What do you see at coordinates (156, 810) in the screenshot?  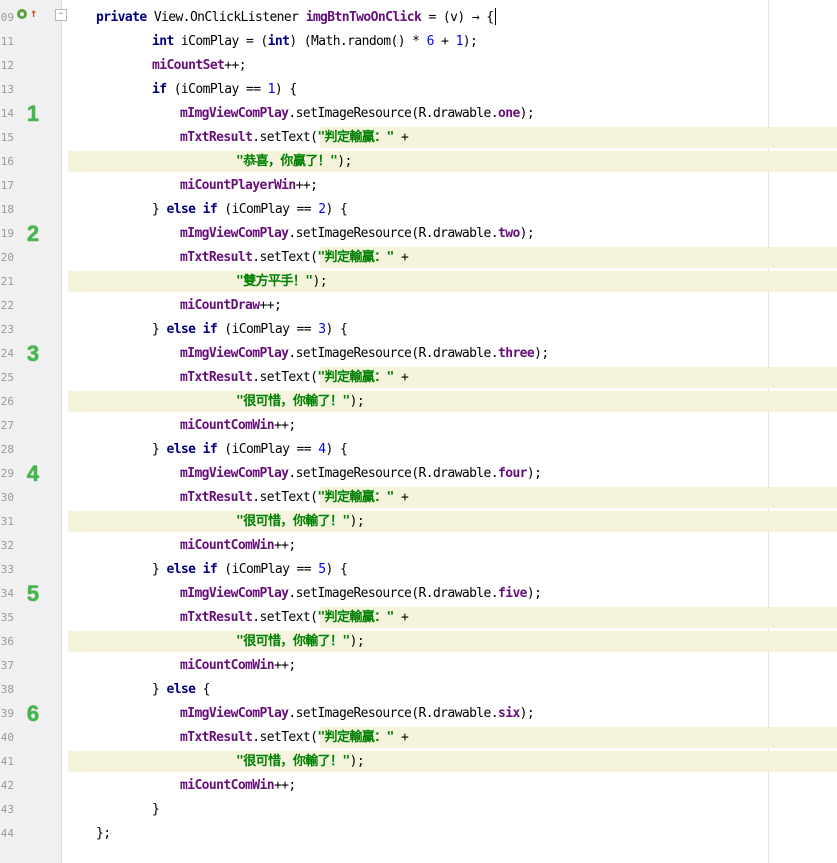 I see `code-line: }` at bounding box center [156, 810].